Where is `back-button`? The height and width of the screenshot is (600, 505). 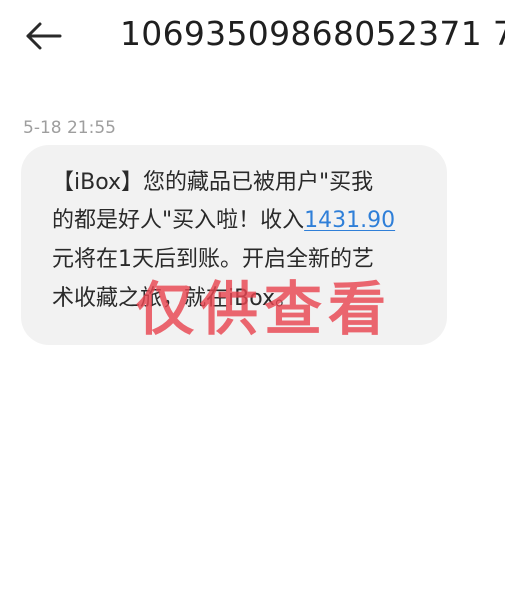
back-button is located at coordinates (42, 36).